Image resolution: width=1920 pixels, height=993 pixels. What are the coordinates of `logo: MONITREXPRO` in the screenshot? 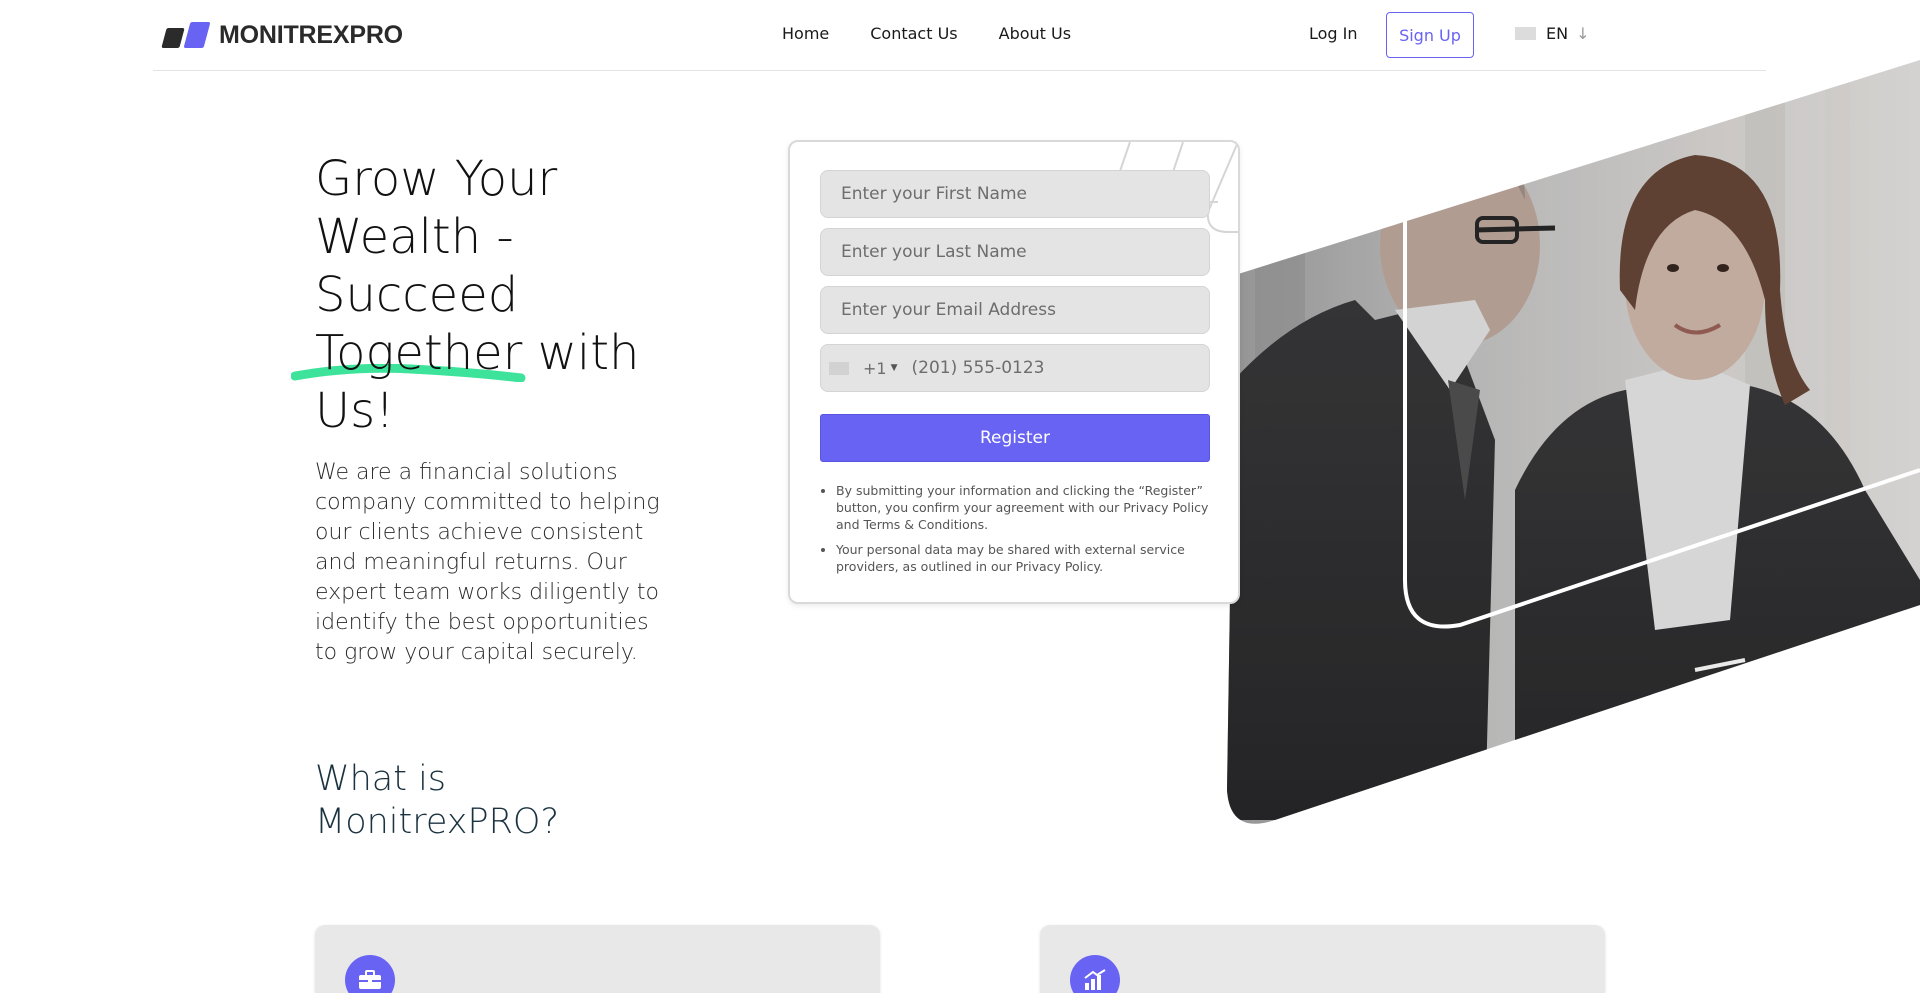 It's located at (282, 35).